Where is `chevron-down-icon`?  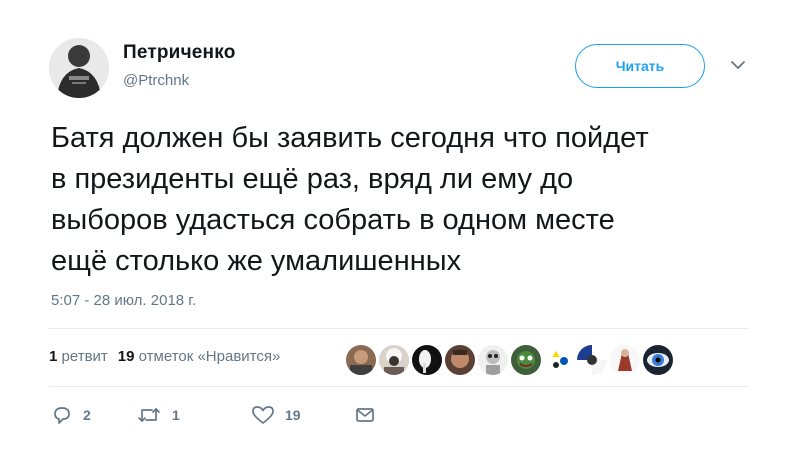
chevron-down-icon is located at coordinates (738, 65).